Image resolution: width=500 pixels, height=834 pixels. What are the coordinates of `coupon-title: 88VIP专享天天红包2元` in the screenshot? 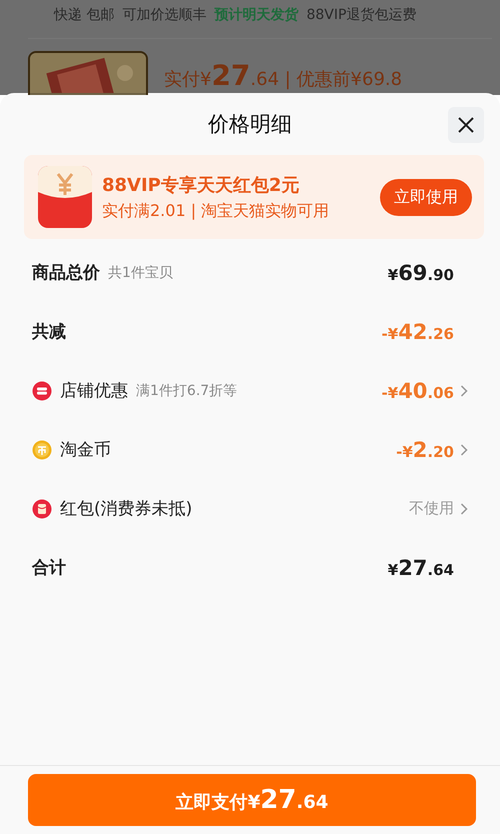 It's located at (201, 185).